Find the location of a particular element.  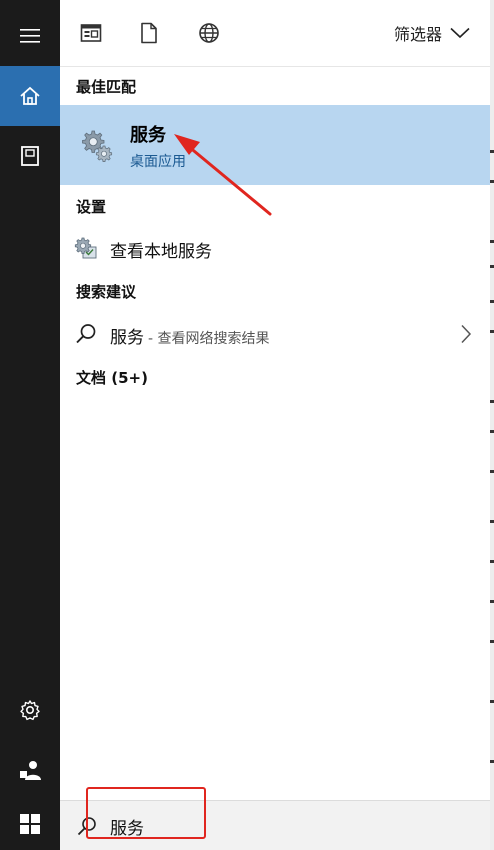

documents-button is located at coordinates (30, 156).